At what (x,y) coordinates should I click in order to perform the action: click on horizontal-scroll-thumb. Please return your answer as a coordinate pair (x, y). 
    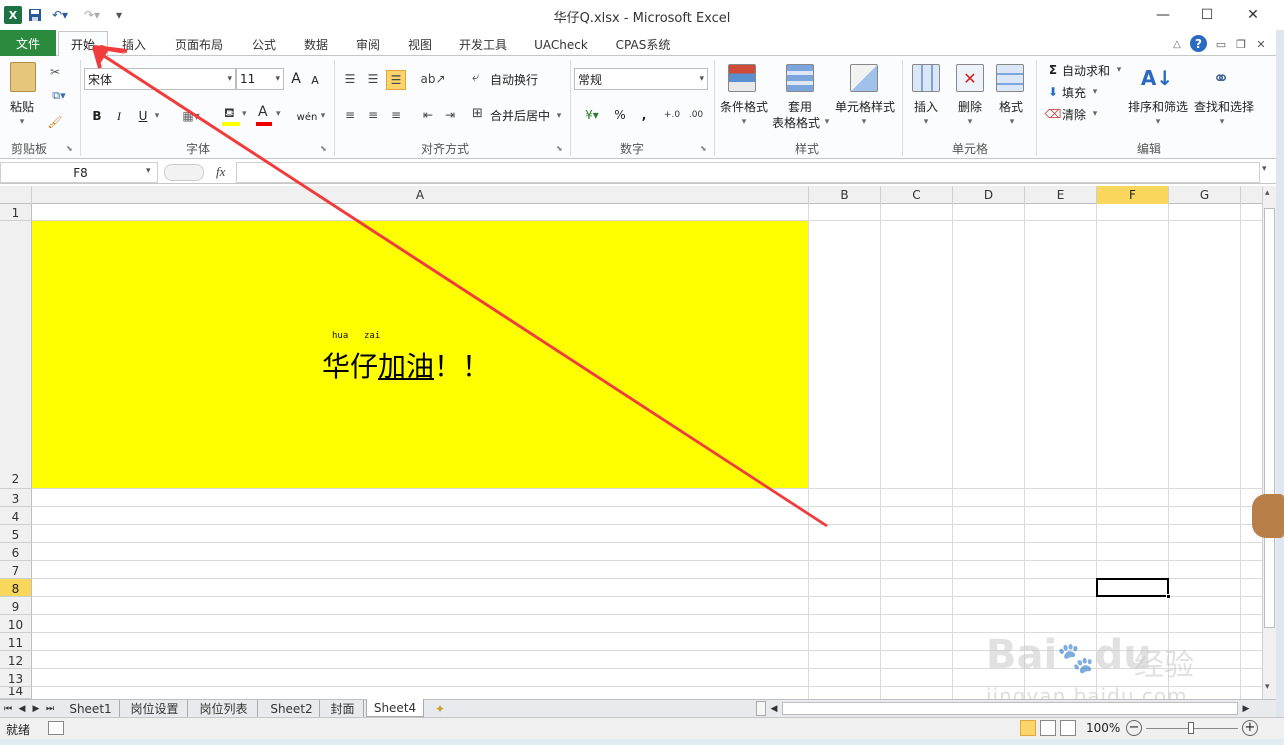
    Looking at the image, I should click on (1010, 708).